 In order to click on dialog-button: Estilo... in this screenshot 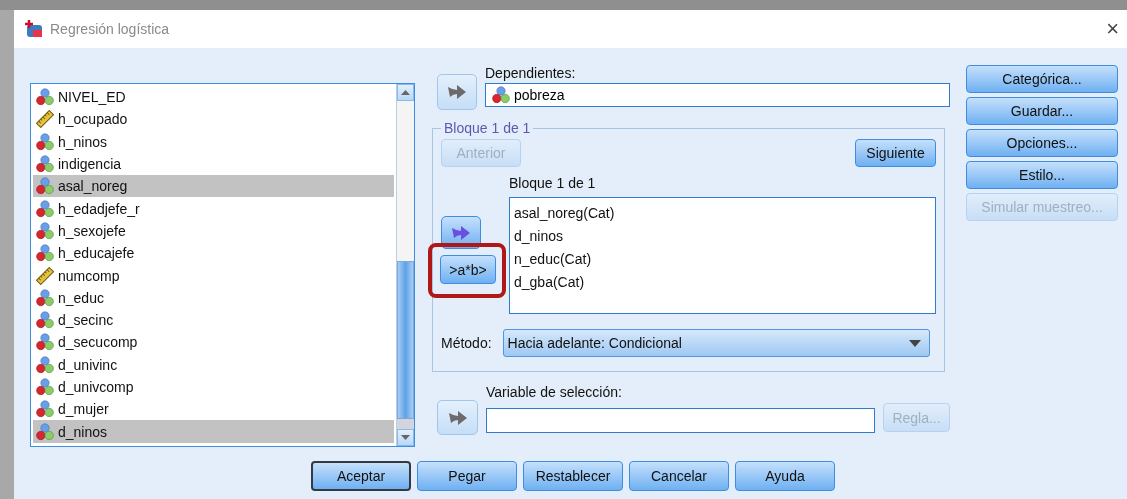, I will do `click(1042, 175)`.